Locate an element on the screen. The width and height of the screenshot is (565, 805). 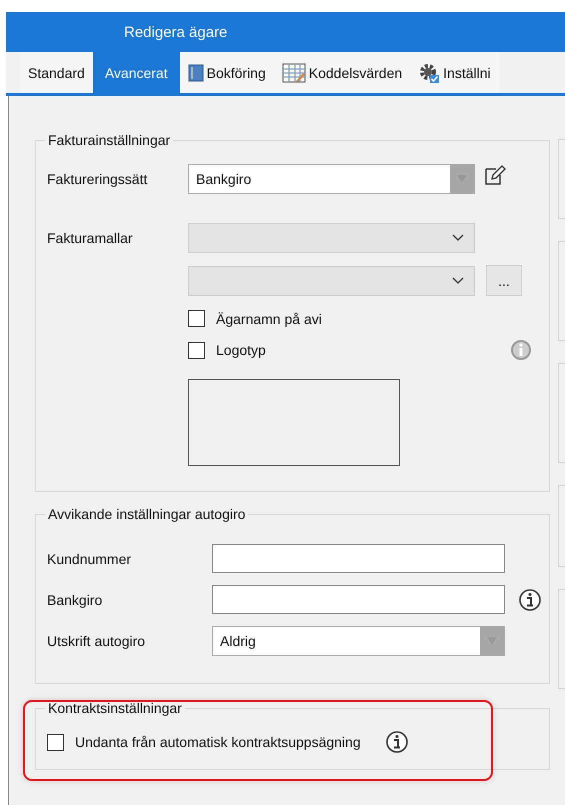
dropdown: Aldrig is located at coordinates (358, 641).